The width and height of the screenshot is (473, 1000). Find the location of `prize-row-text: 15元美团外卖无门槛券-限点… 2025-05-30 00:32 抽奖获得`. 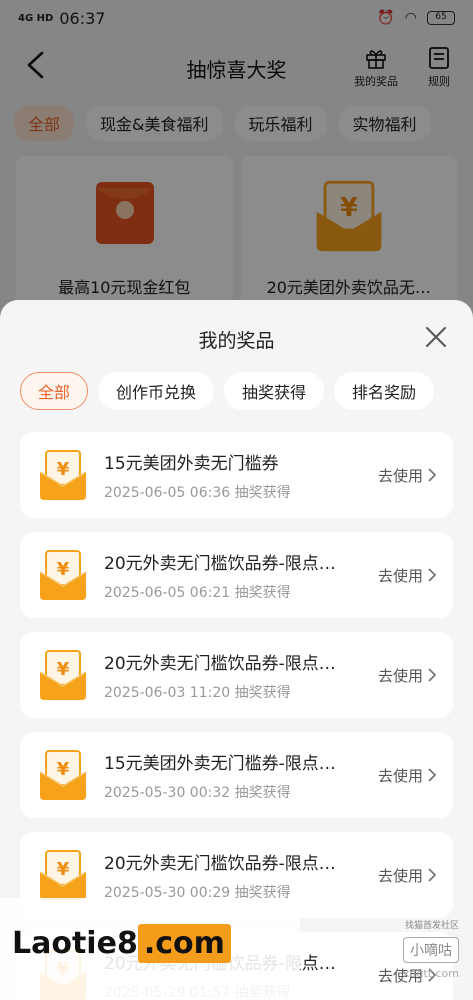

prize-row-text: 15元美团外卖无门槛券-限点… 2025-05-30 00:32 抽奖获得 is located at coordinates (234, 775).